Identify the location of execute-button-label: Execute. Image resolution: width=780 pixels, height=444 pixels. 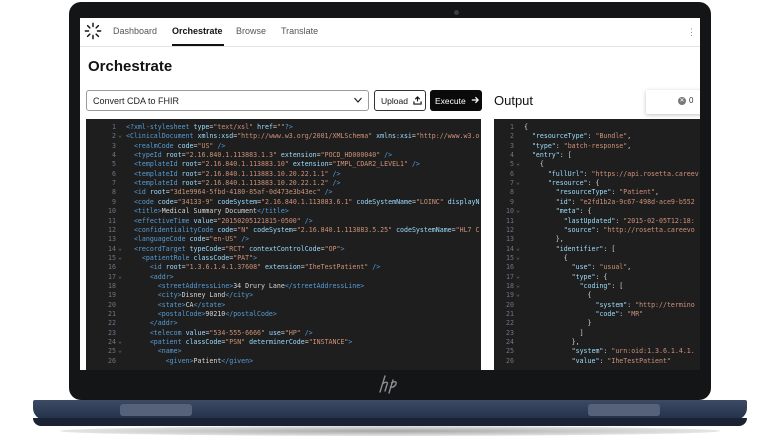
(450, 101).